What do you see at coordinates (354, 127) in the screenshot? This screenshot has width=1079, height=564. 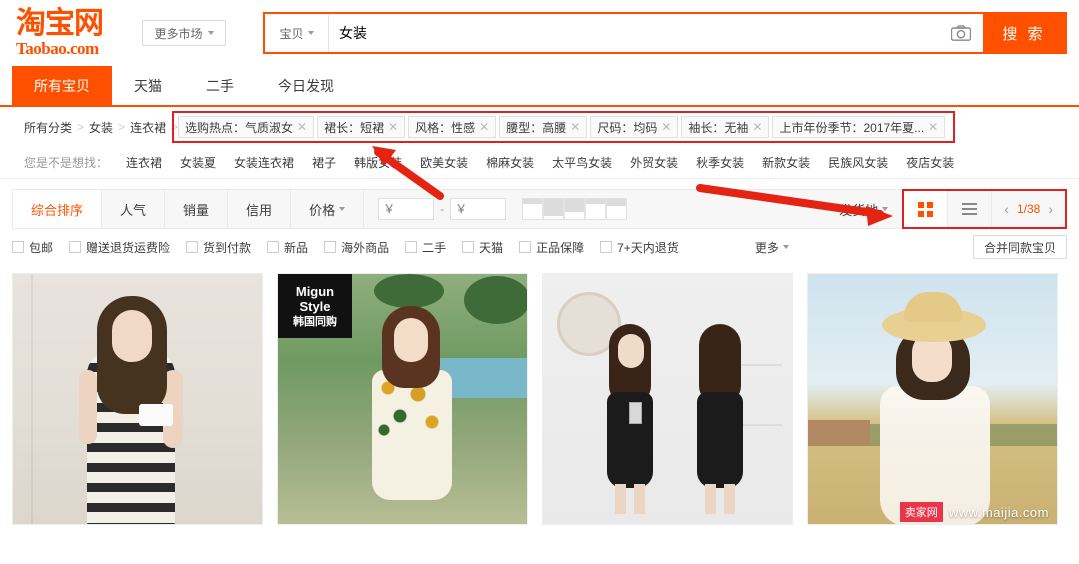 I see `filter-tag-label: 裙长：短裙` at bounding box center [354, 127].